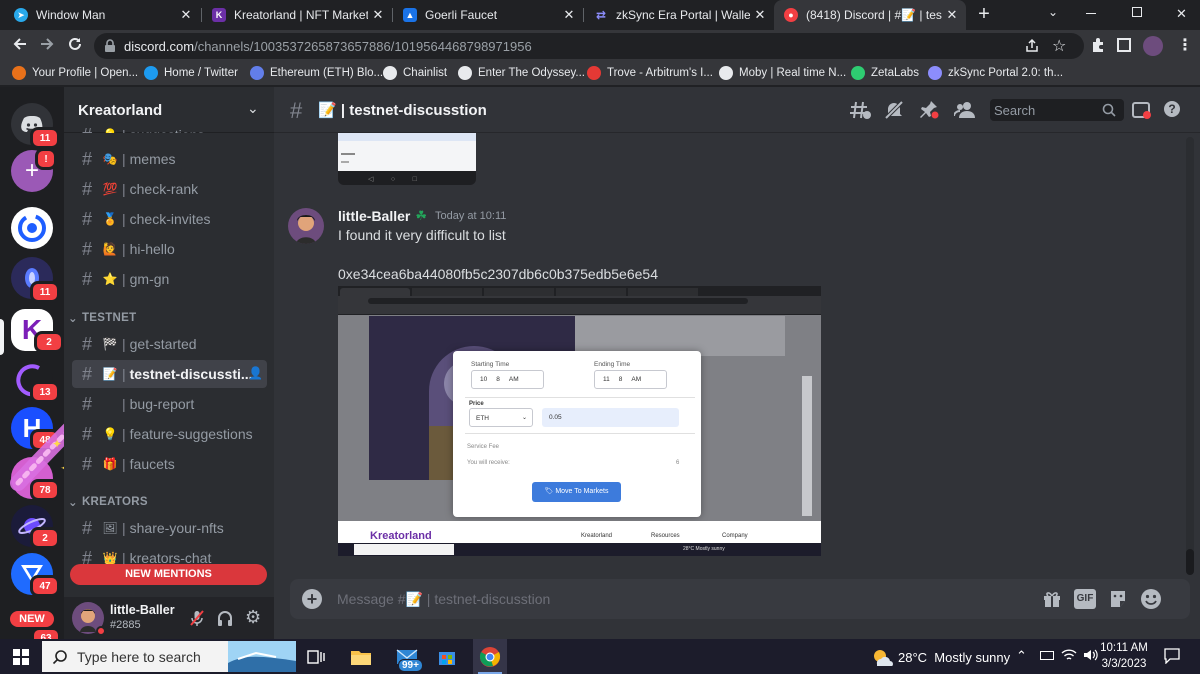  I want to click on notification-settings-icon, so click(894, 110).